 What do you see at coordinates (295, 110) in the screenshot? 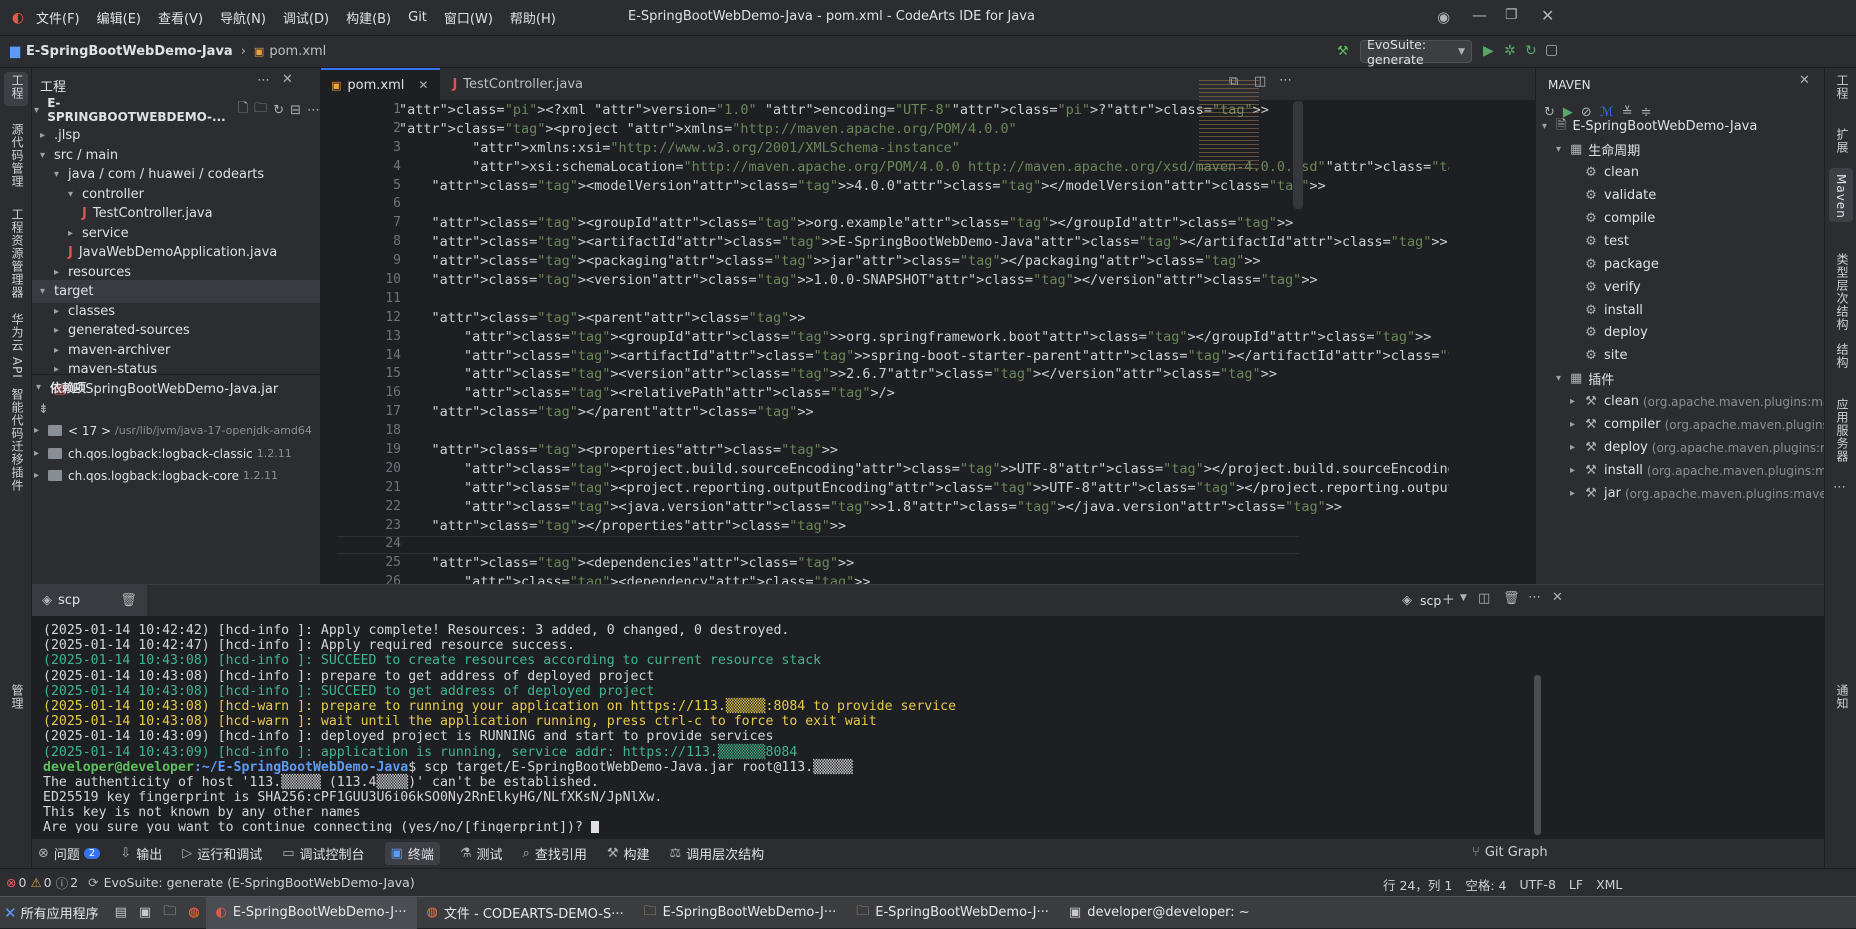
I see `collapse-all-icon: ⊟` at bounding box center [295, 110].